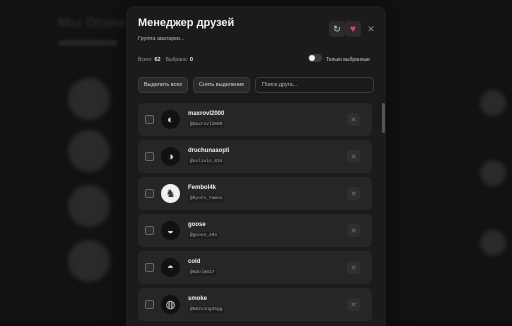  What do you see at coordinates (315, 58) in the screenshot?
I see `only-selected-toggle` at bounding box center [315, 58].